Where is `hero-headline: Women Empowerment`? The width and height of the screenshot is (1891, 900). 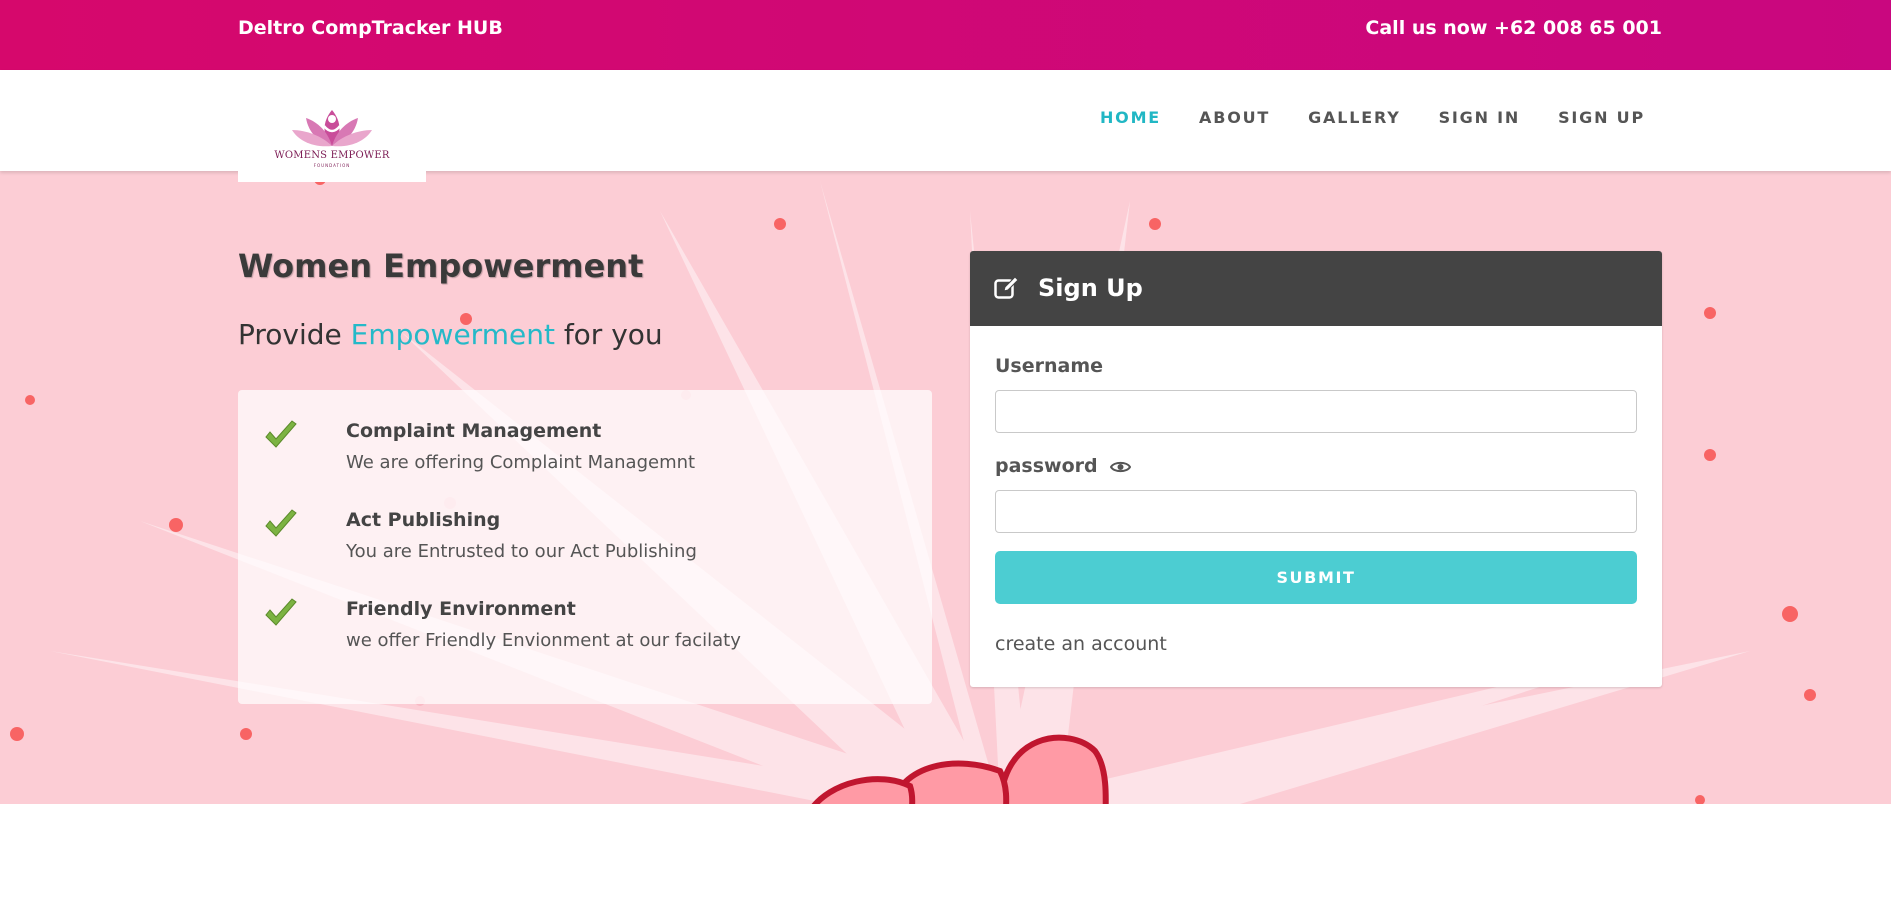 hero-headline: Women Empowerment is located at coordinates (441, 266).